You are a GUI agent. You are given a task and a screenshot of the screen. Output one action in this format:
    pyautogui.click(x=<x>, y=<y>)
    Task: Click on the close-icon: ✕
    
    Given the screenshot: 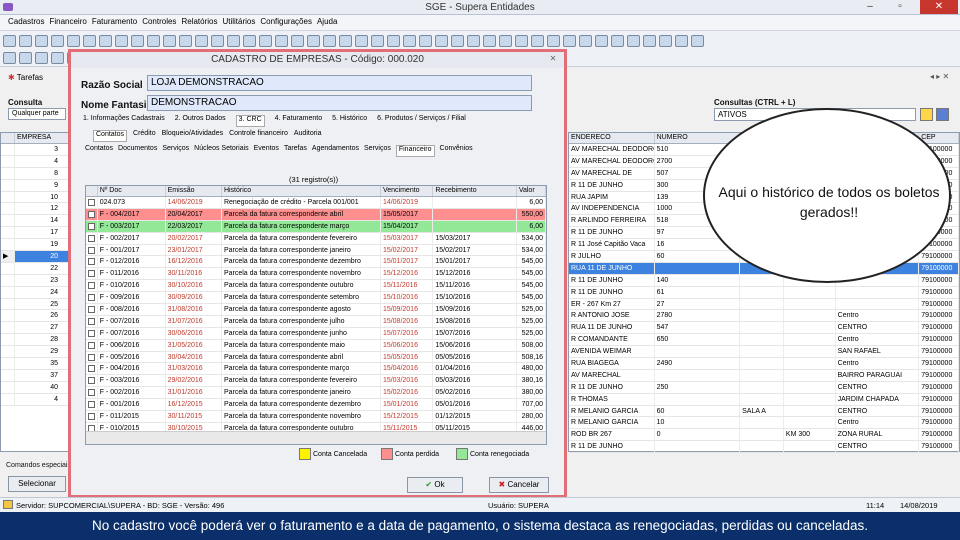 What is the action you would take?
    pyautogui.click(x=939, y=7)
    